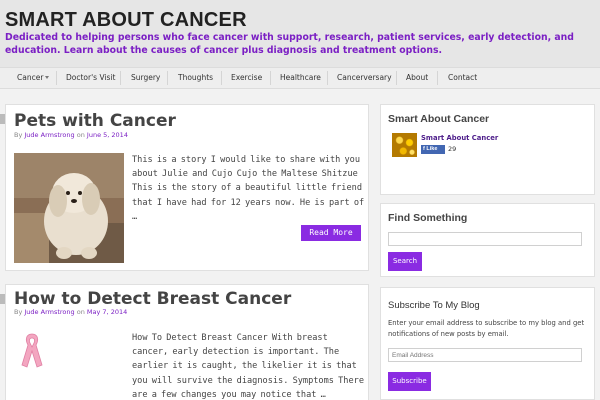  I want to click on post-title: Pets with Cancer, so click(95, 121).